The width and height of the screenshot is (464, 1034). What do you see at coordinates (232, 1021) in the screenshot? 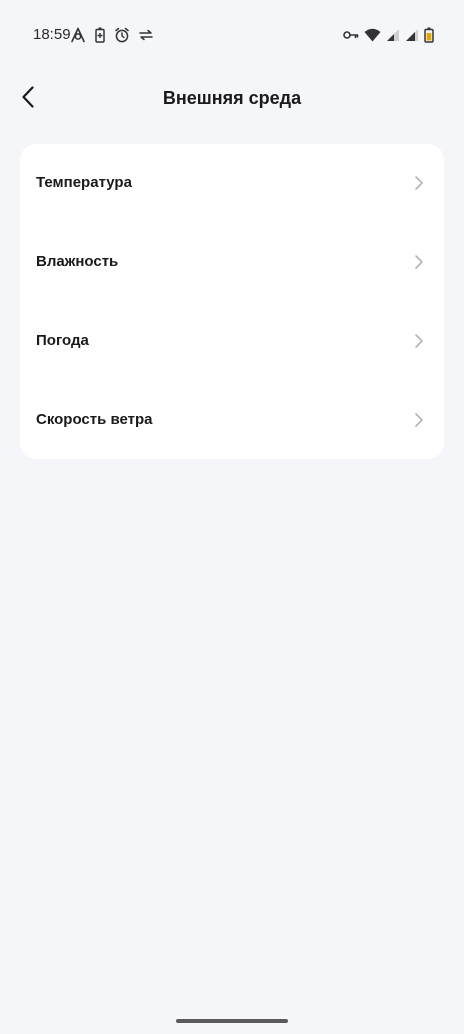
I see `home-indicator` at bounding box center [232, 1021].